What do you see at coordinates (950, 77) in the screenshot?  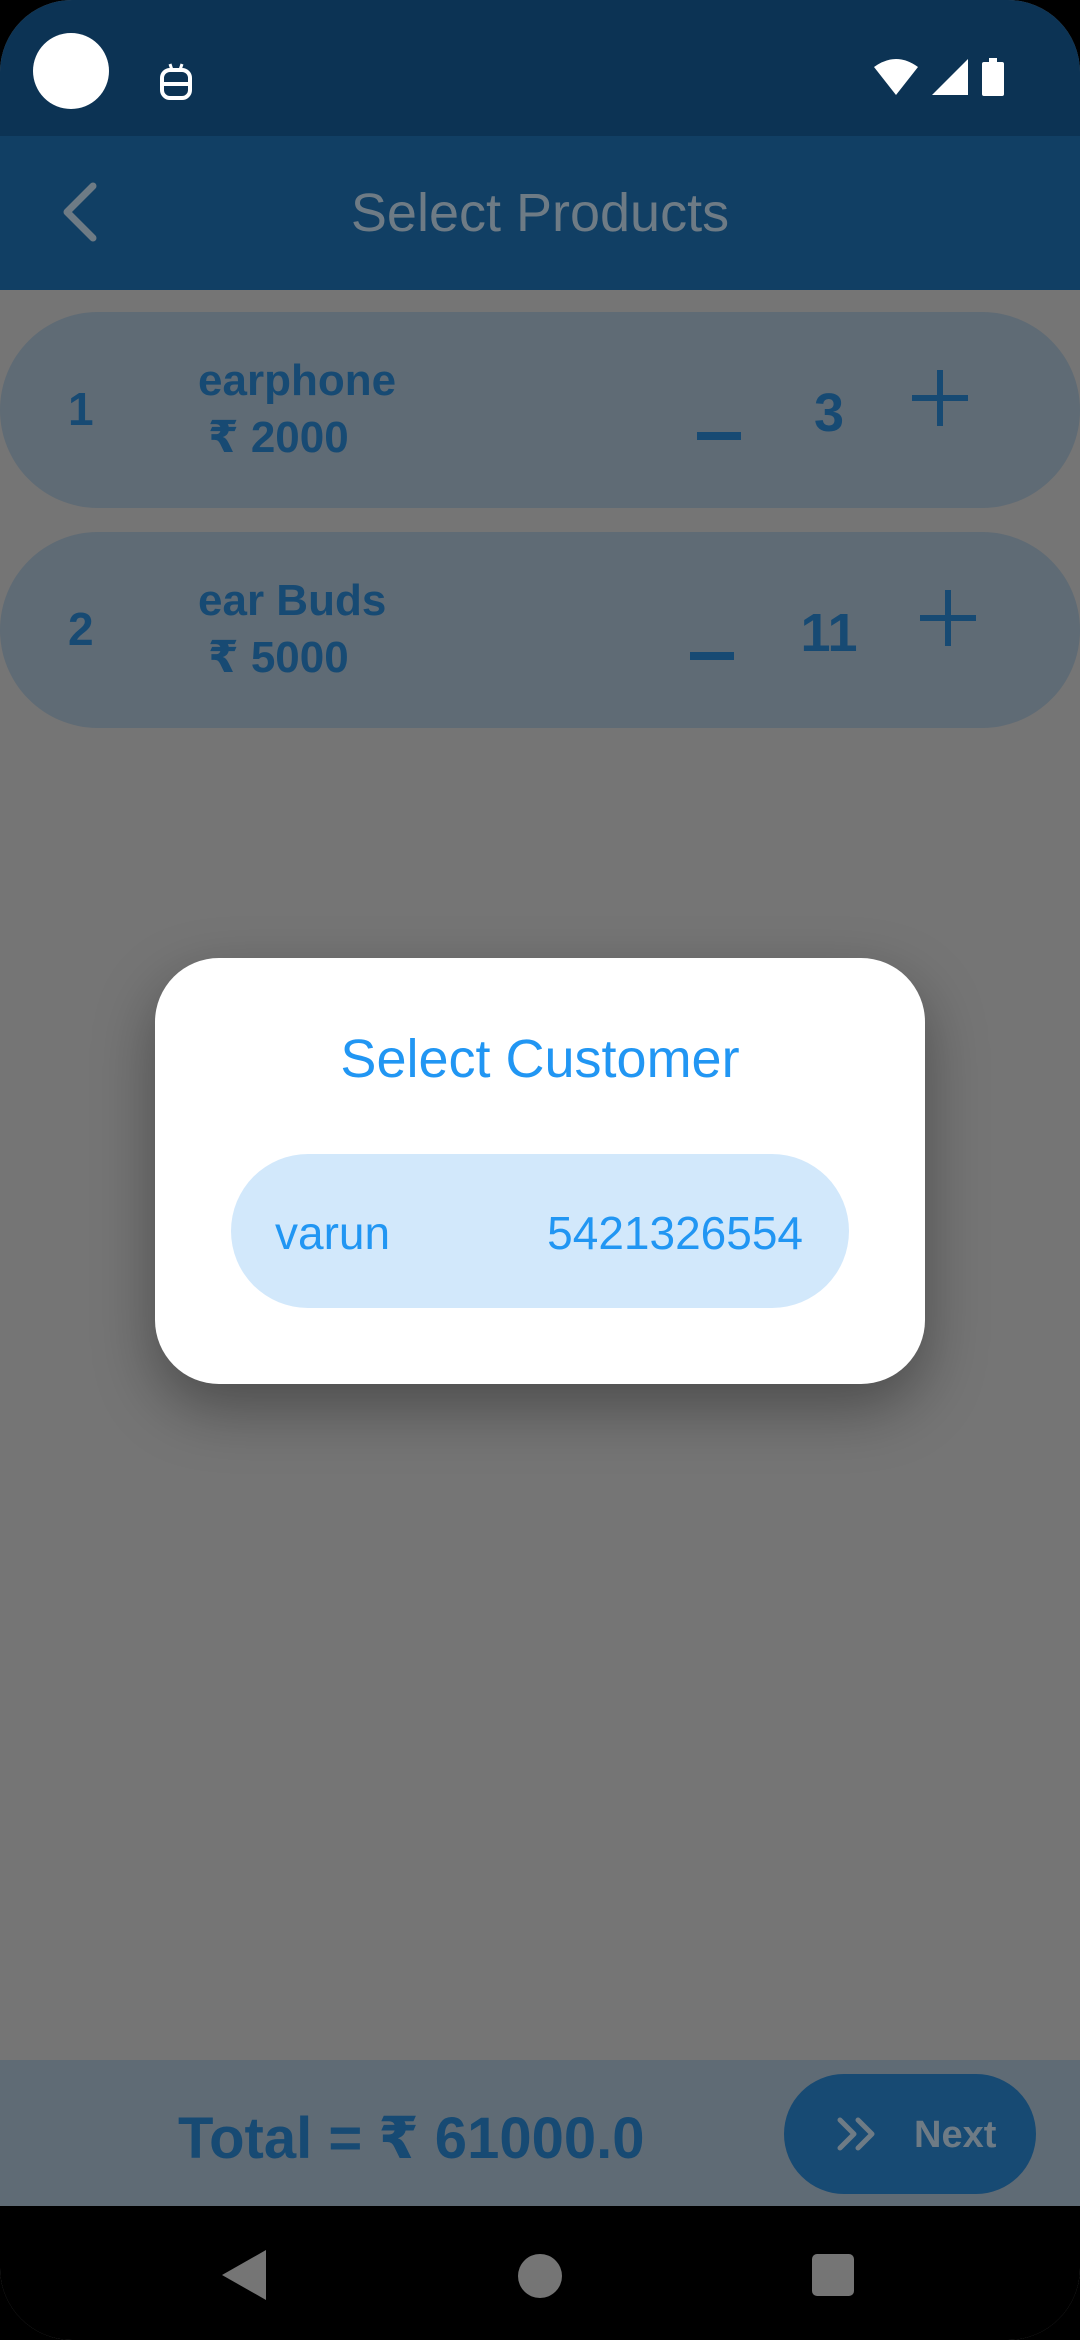 I see `signal-icon` at bounding box center [950, 77].